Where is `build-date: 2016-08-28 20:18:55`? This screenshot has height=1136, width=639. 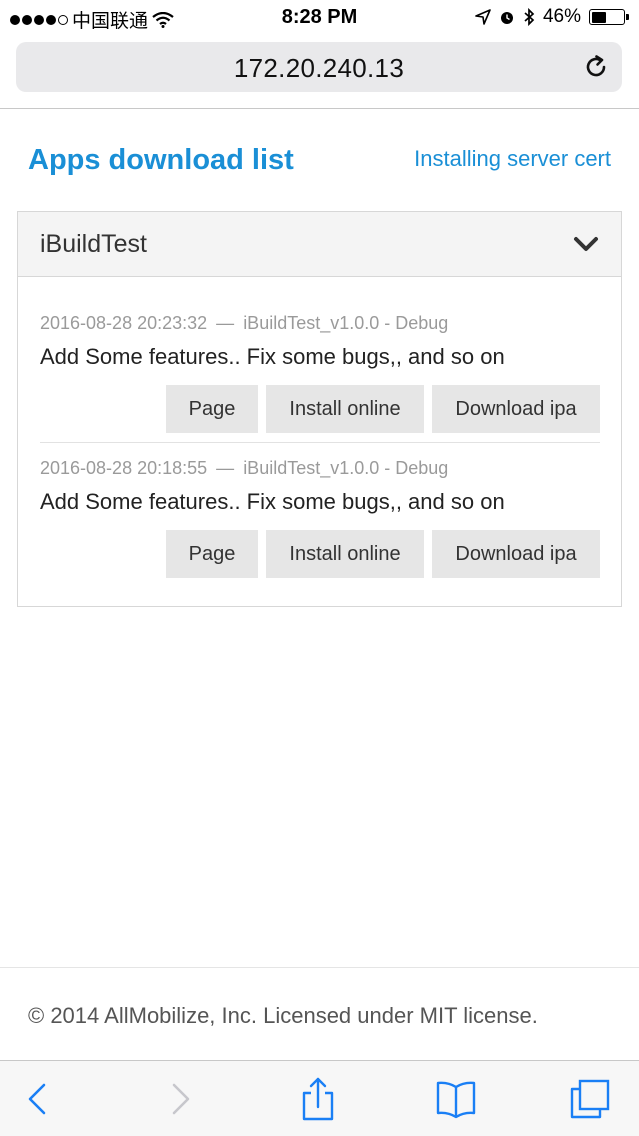 build-date: 2016-08-28 20:18:55 is located at coordinates (124, 468).